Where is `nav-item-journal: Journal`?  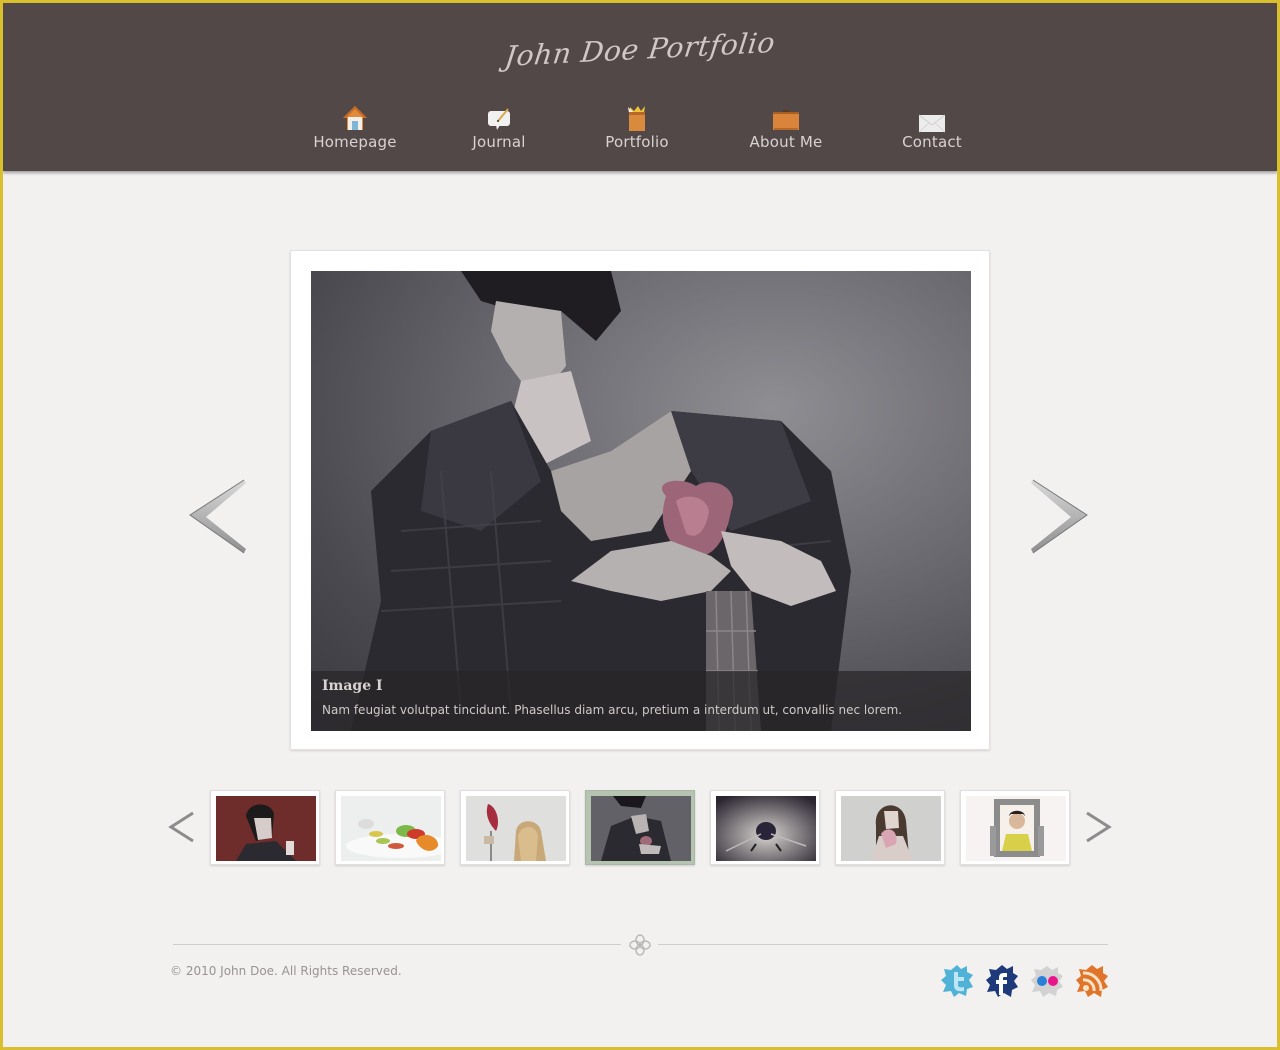
nav-item-journal: Journal is located at coordinates (499, 127).